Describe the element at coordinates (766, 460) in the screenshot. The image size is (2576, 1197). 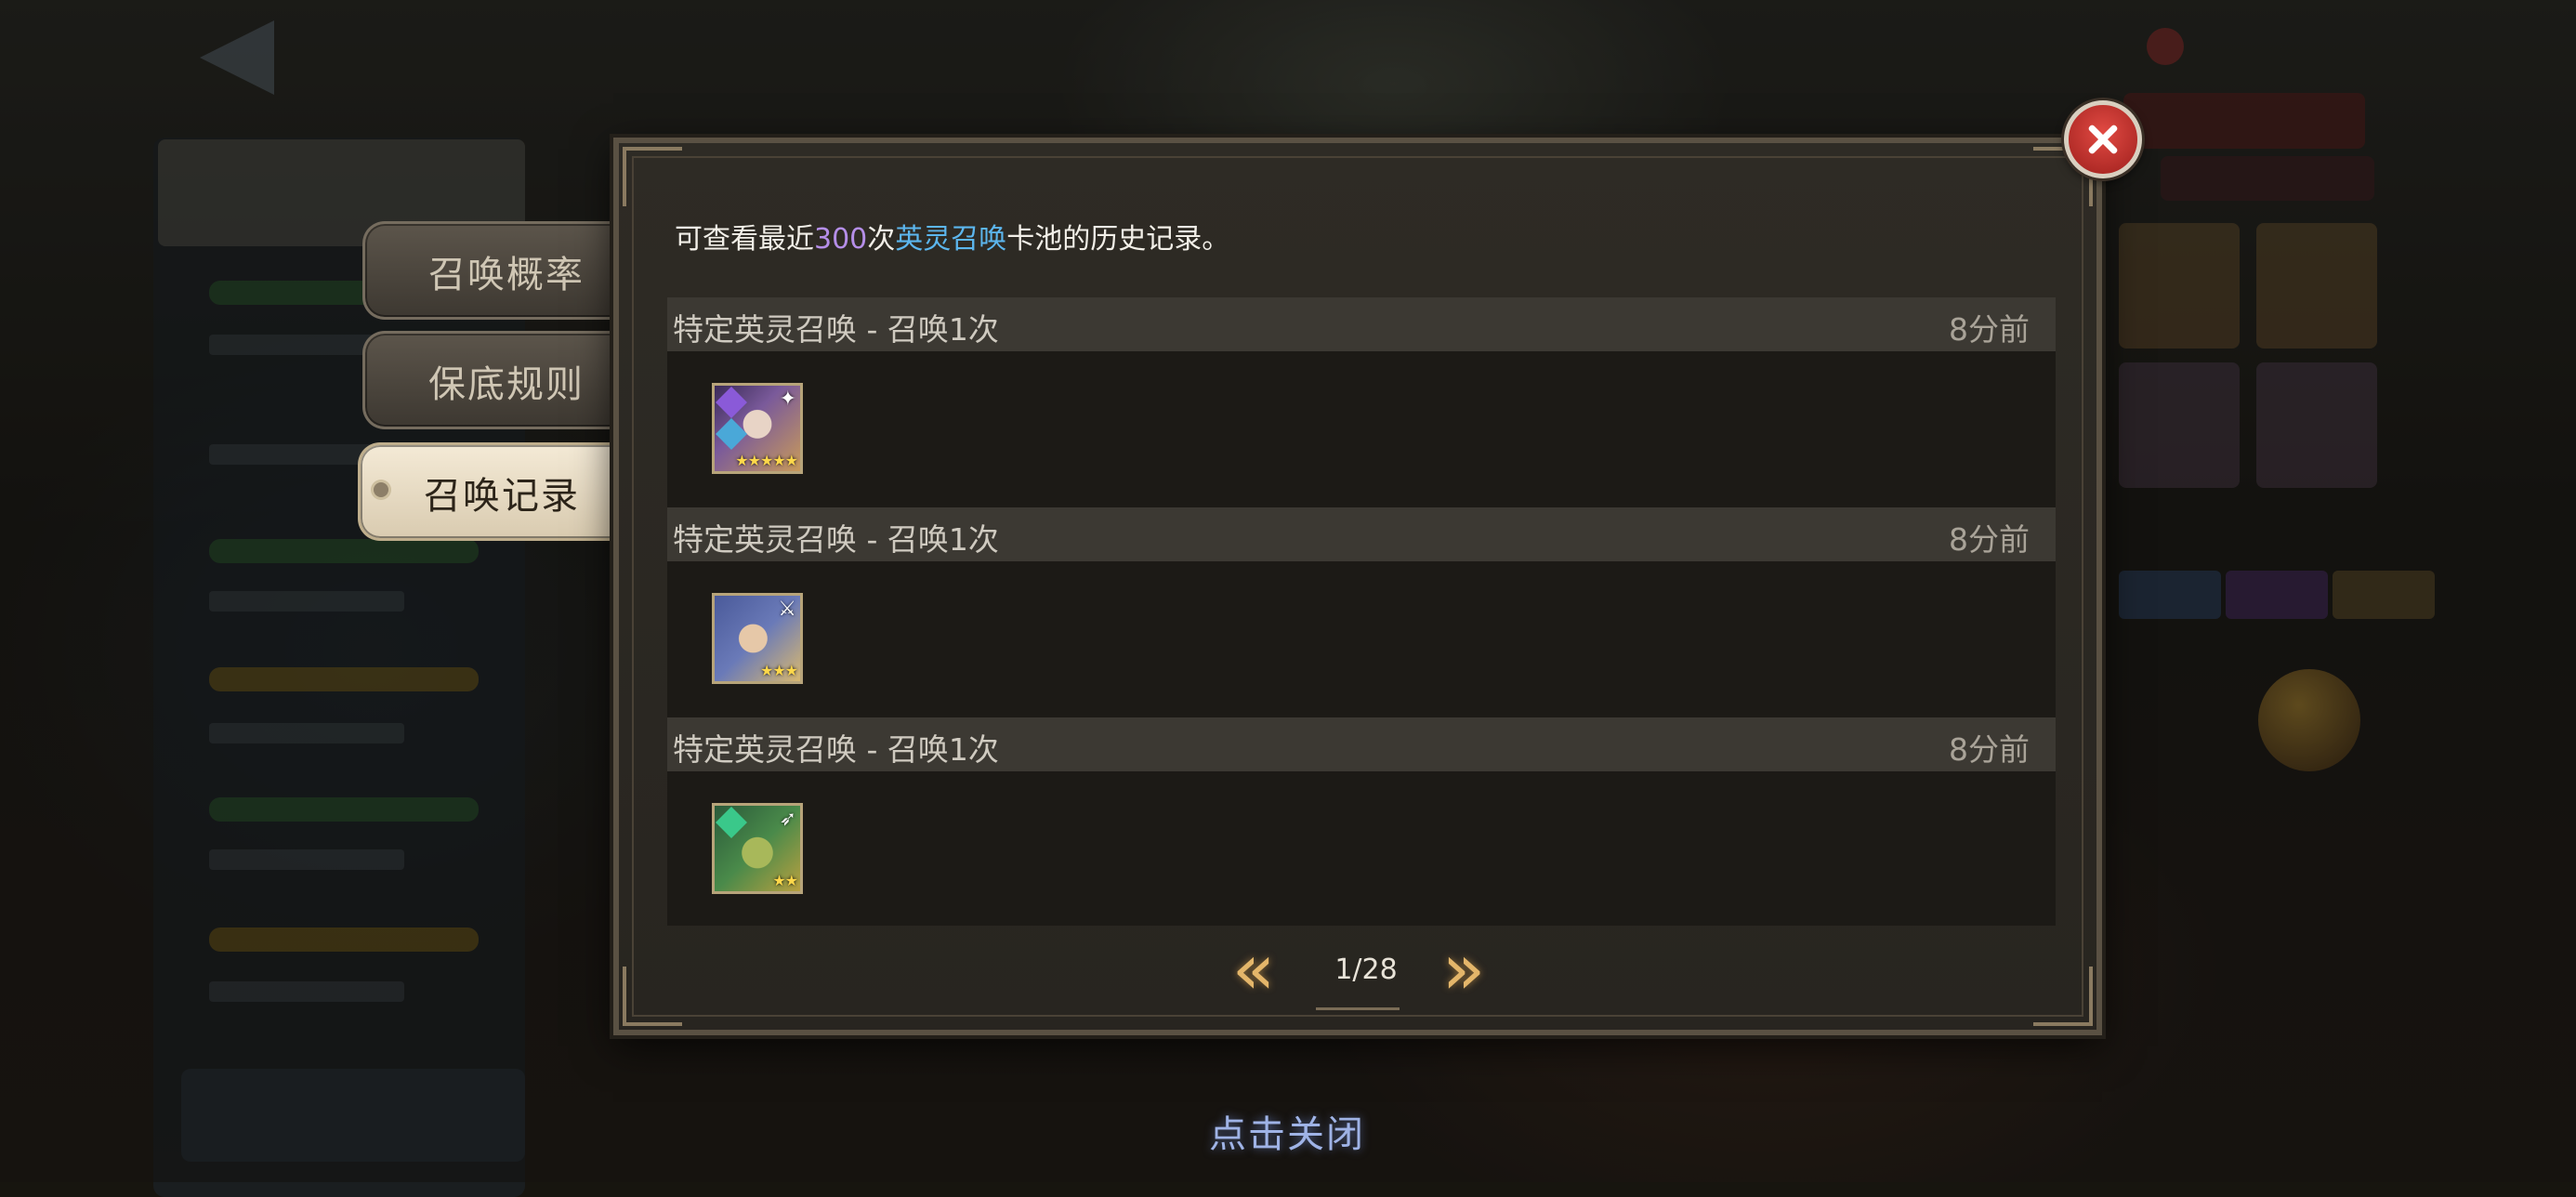
I see `star-rating: ★★★★★` at that location.